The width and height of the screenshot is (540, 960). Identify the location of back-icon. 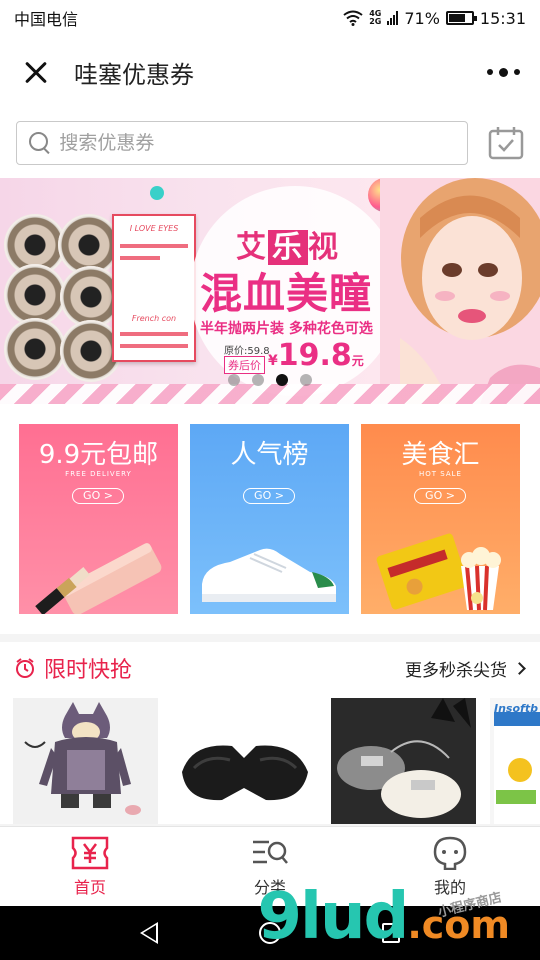
(149, 933).